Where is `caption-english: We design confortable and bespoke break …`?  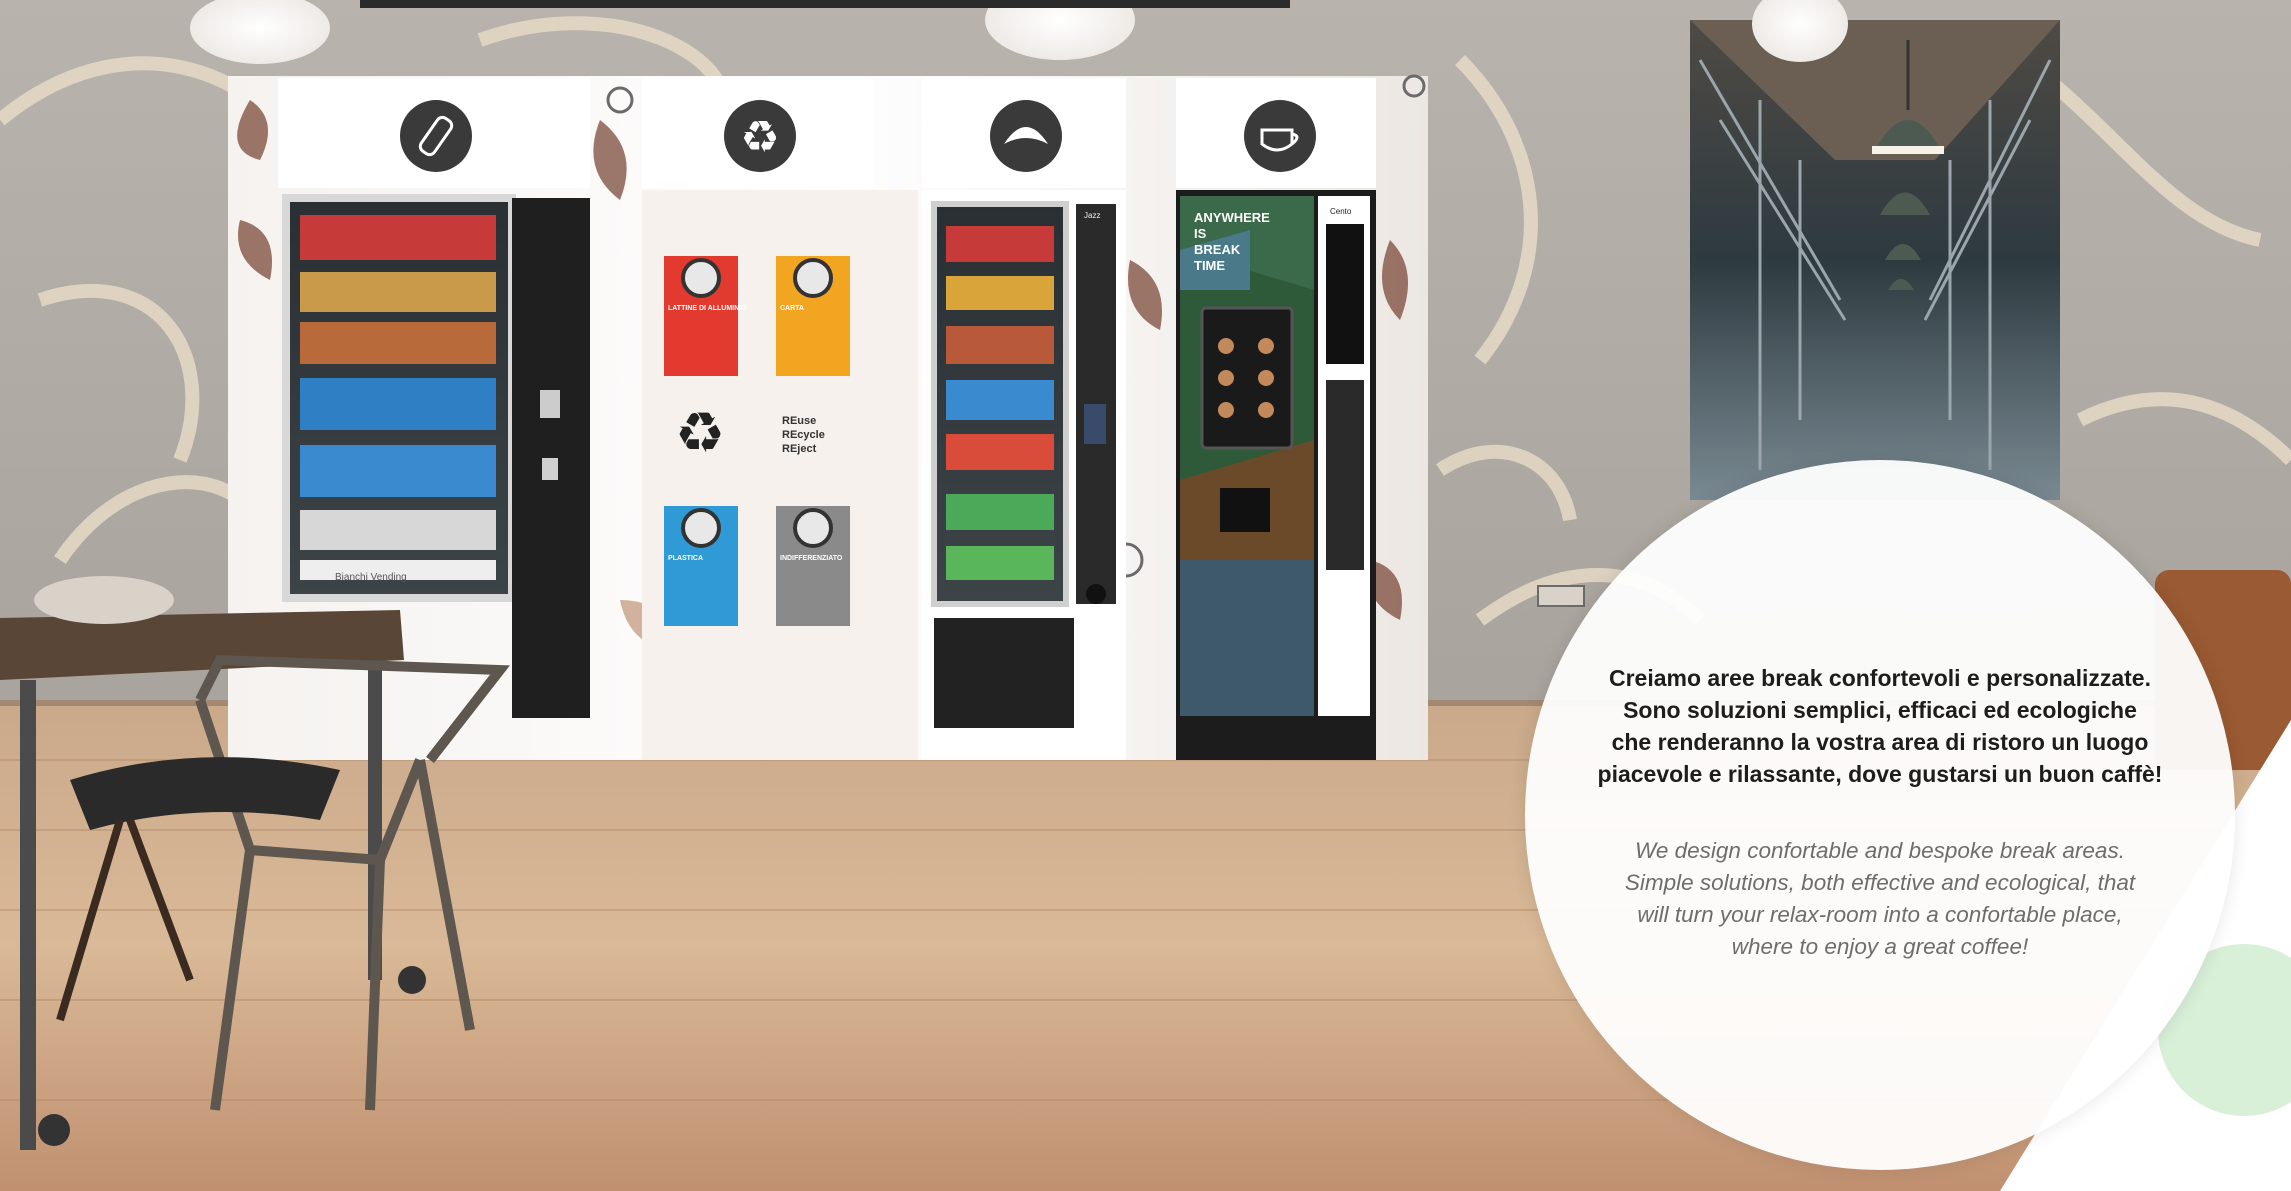
caption-english: We design confortable and bespoke break … is located at coordinates (1880, 899).